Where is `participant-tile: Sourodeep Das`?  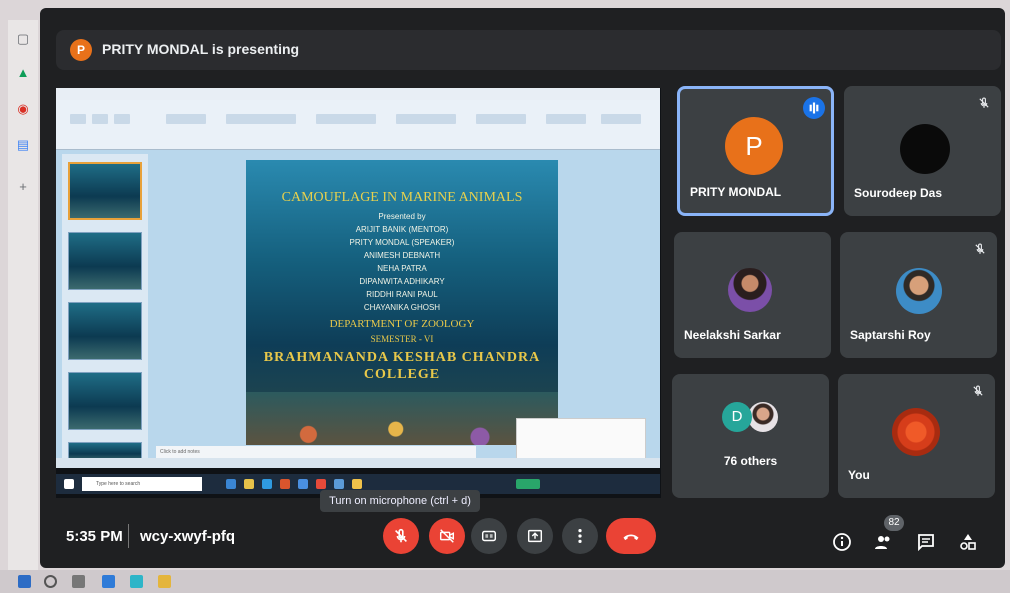
participant-tile: Sourodeep Das is located at coordinates (922, 151).